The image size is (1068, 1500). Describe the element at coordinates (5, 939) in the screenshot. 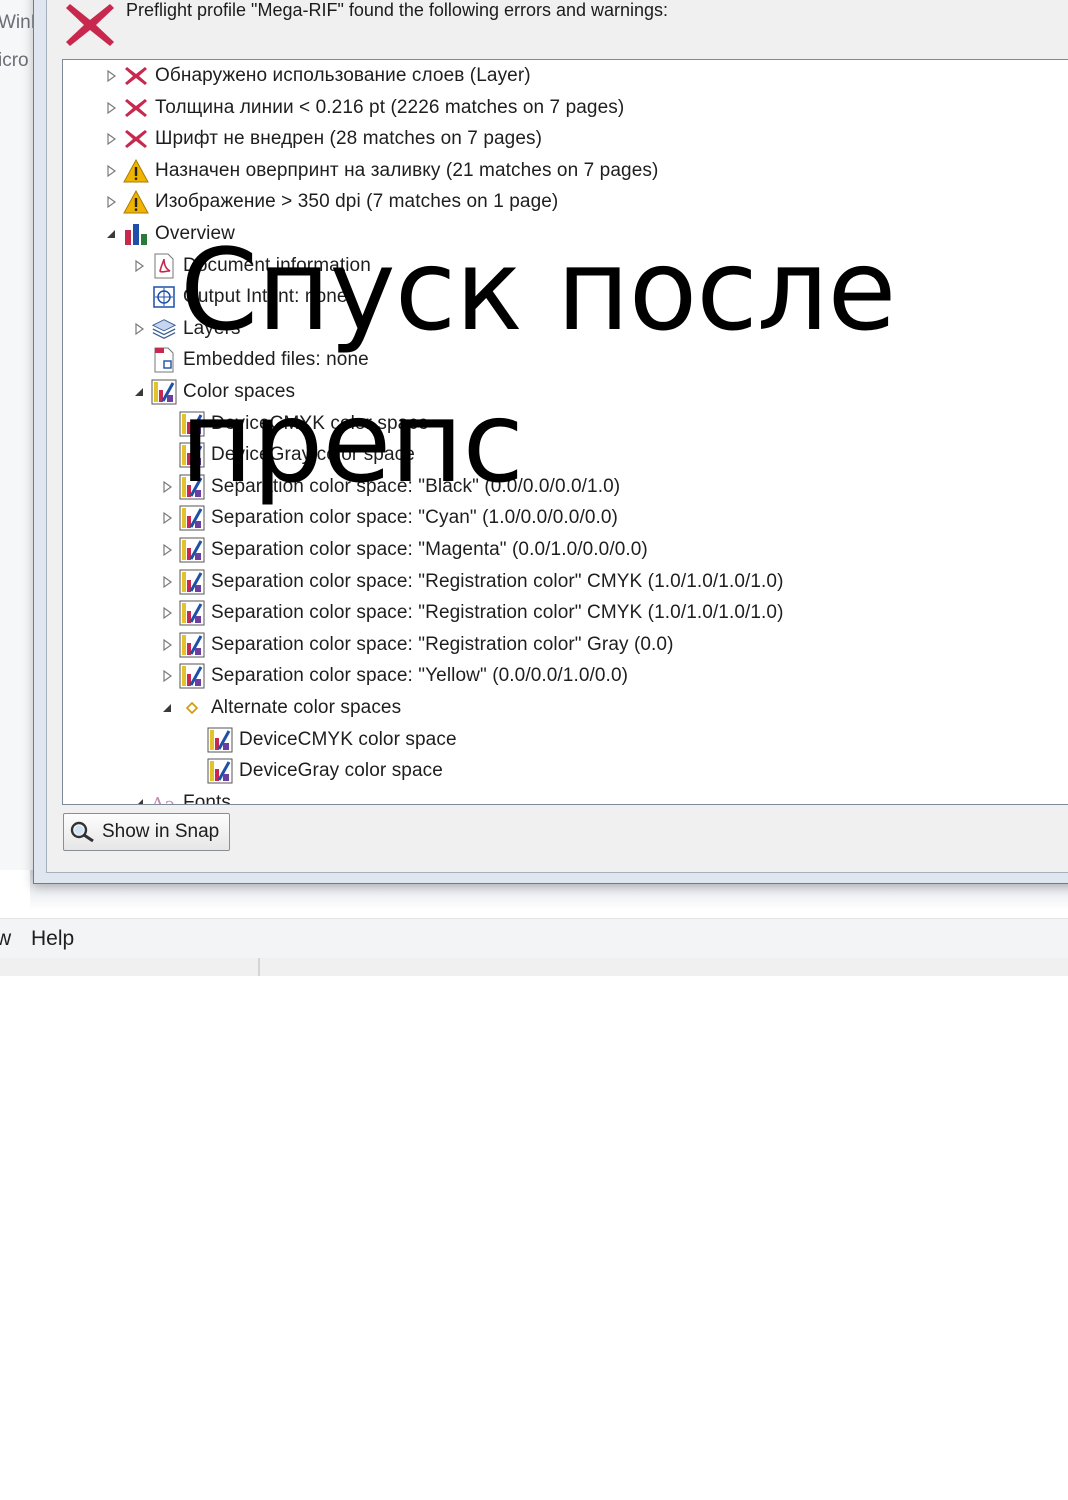

I see `menu-item-view: w` at that location.